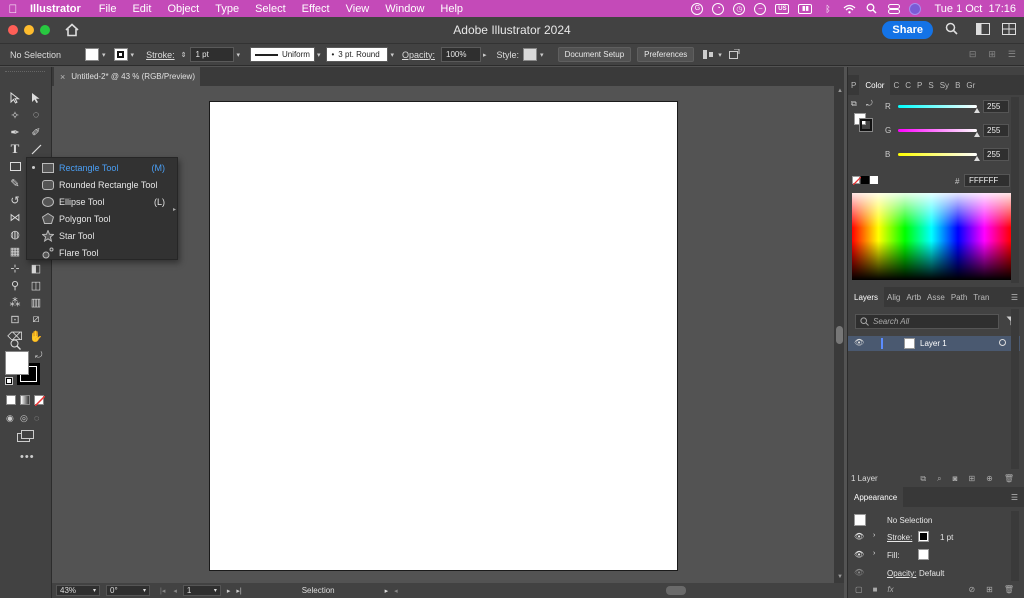 This screenshot has height=598, width=1024. What do you see at coordinates (9, 381) in the screenshot?
I see `default-fill-stroke-icon` at bounding box center [9, 381].